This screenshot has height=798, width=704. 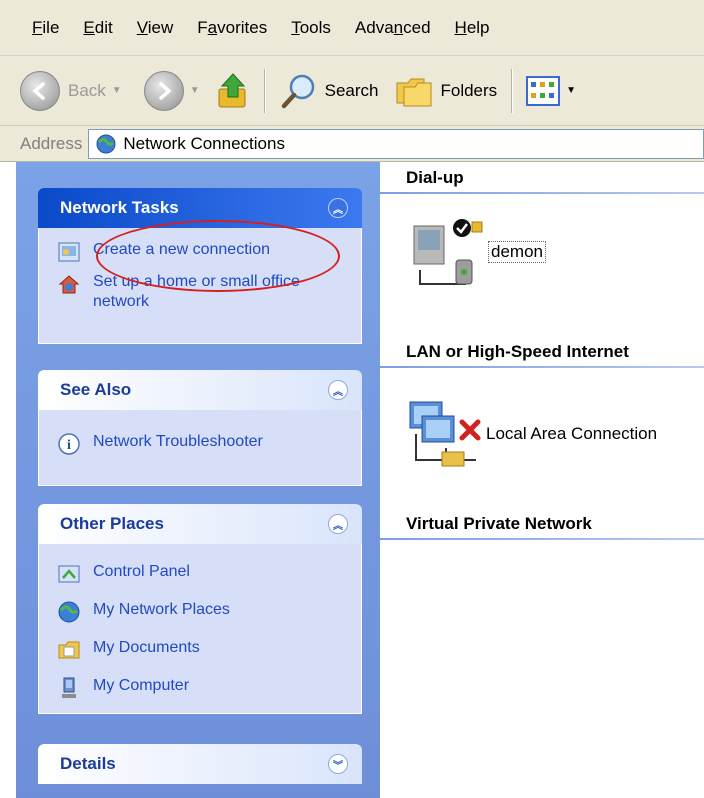 I want to click on back-dropdown-icon: ▼, so click(x=117, y=90).